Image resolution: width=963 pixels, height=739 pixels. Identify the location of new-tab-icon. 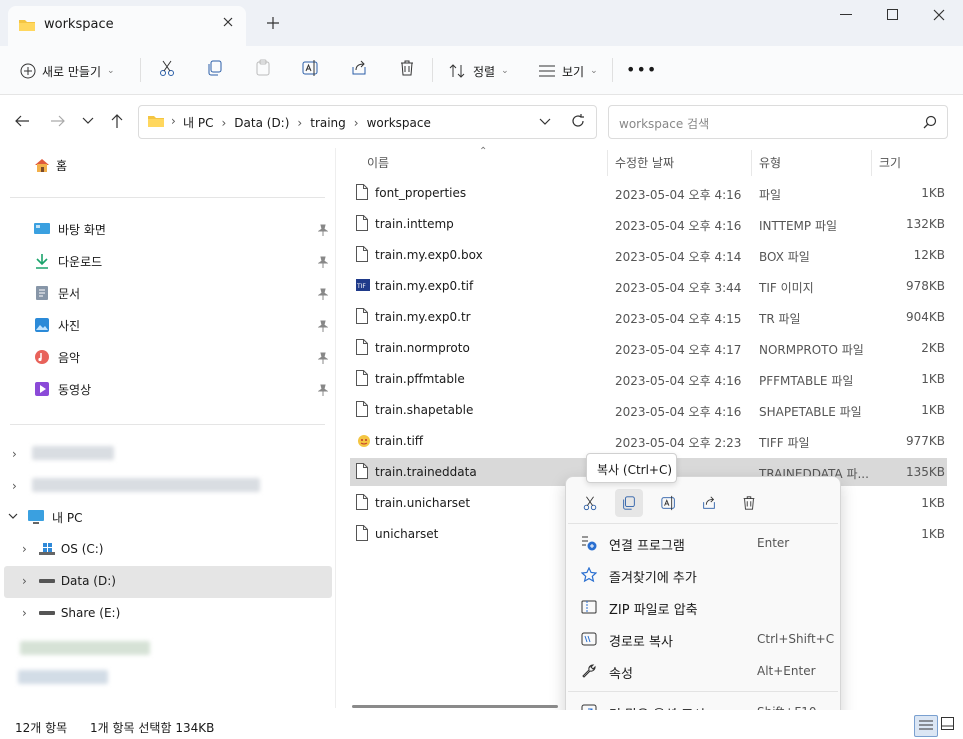
(273, 23).